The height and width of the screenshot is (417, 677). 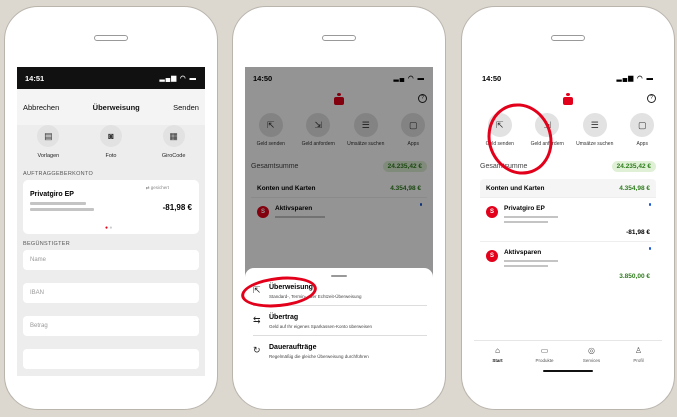 What do you see at coordinates (46, 244) in the screenshot?
I see `payee-section-label: BEGÜNSTIGTER` at bounding box center [46, 244].